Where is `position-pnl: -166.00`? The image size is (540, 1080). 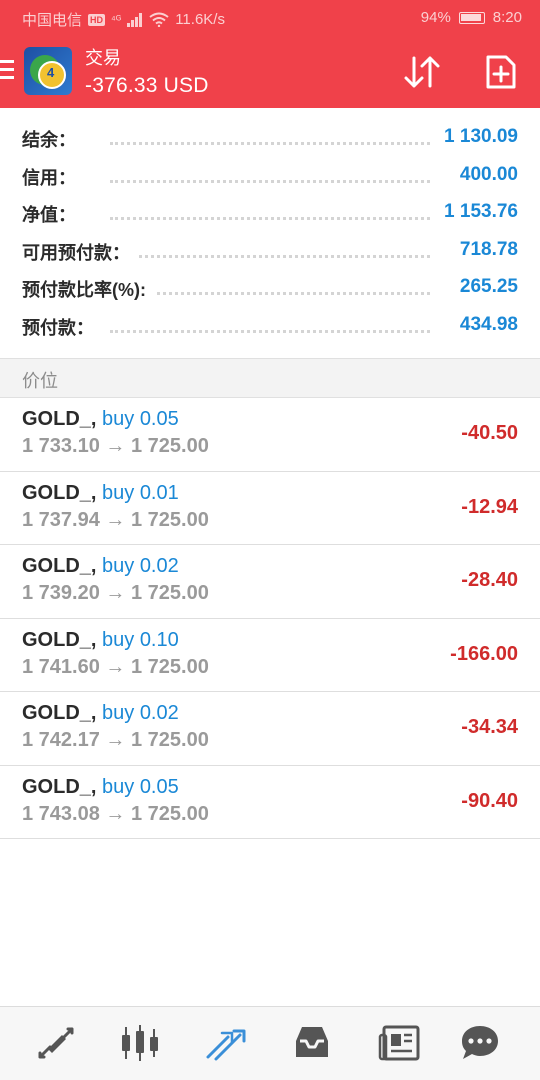 position-pnl: -166.00 is located at coordinates (484, 653).